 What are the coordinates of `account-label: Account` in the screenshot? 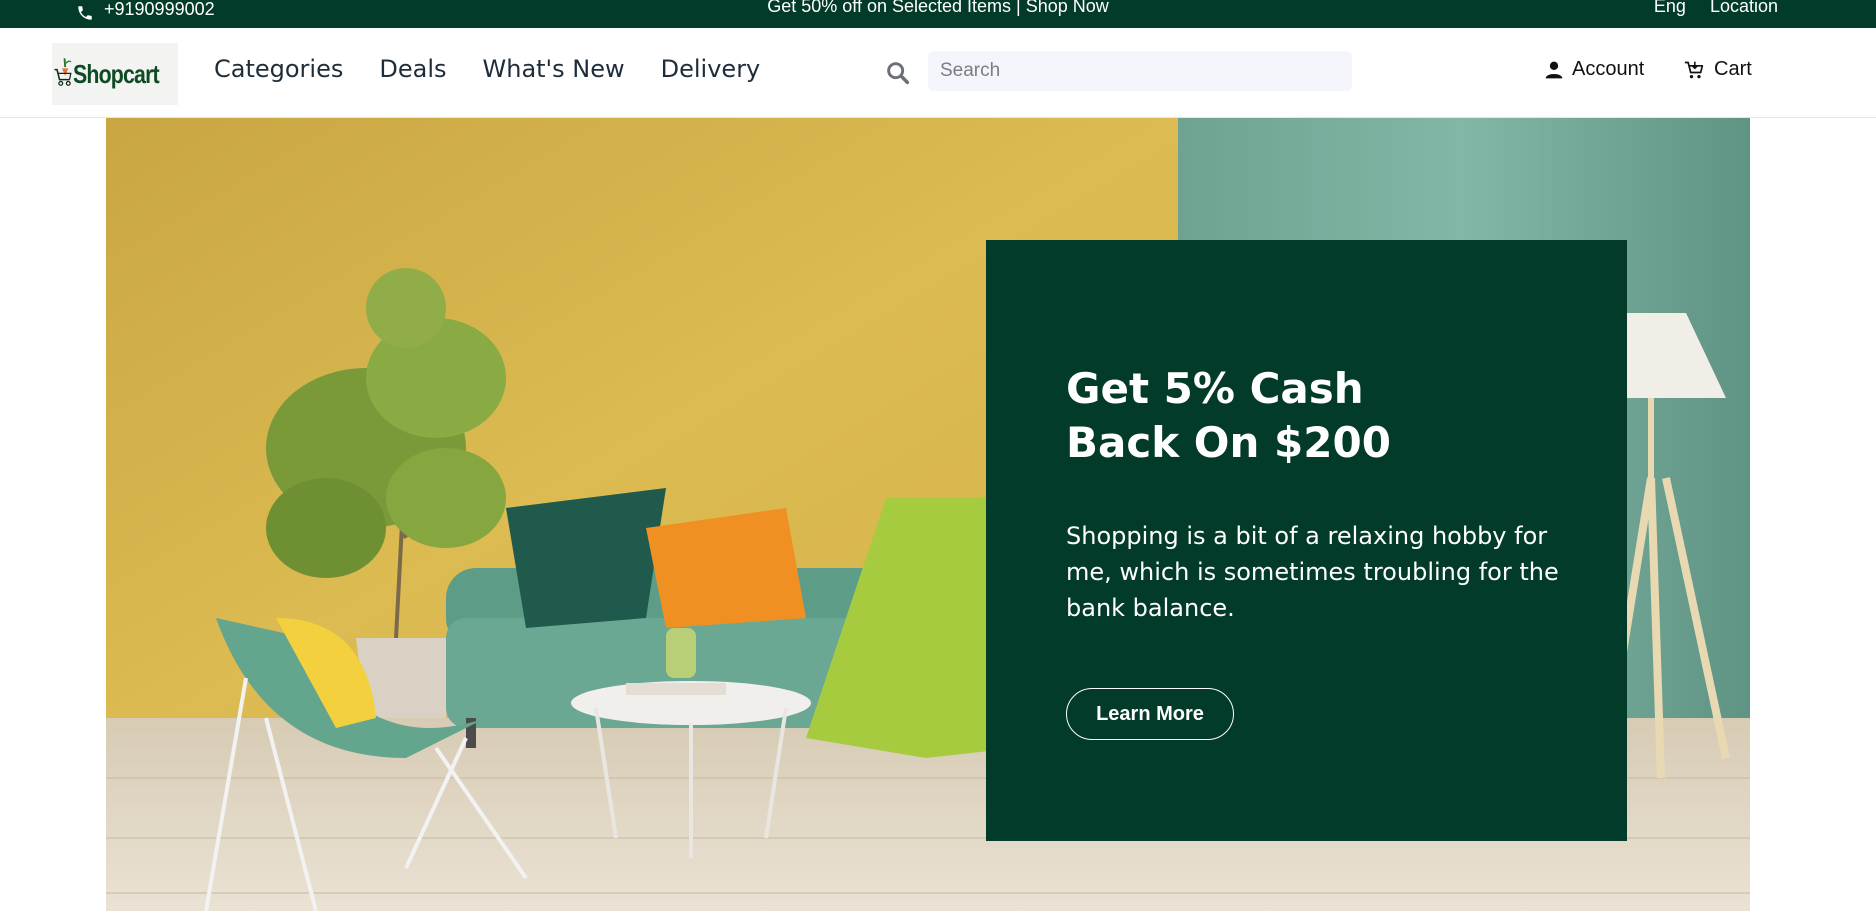 It's located at (1608, 69).